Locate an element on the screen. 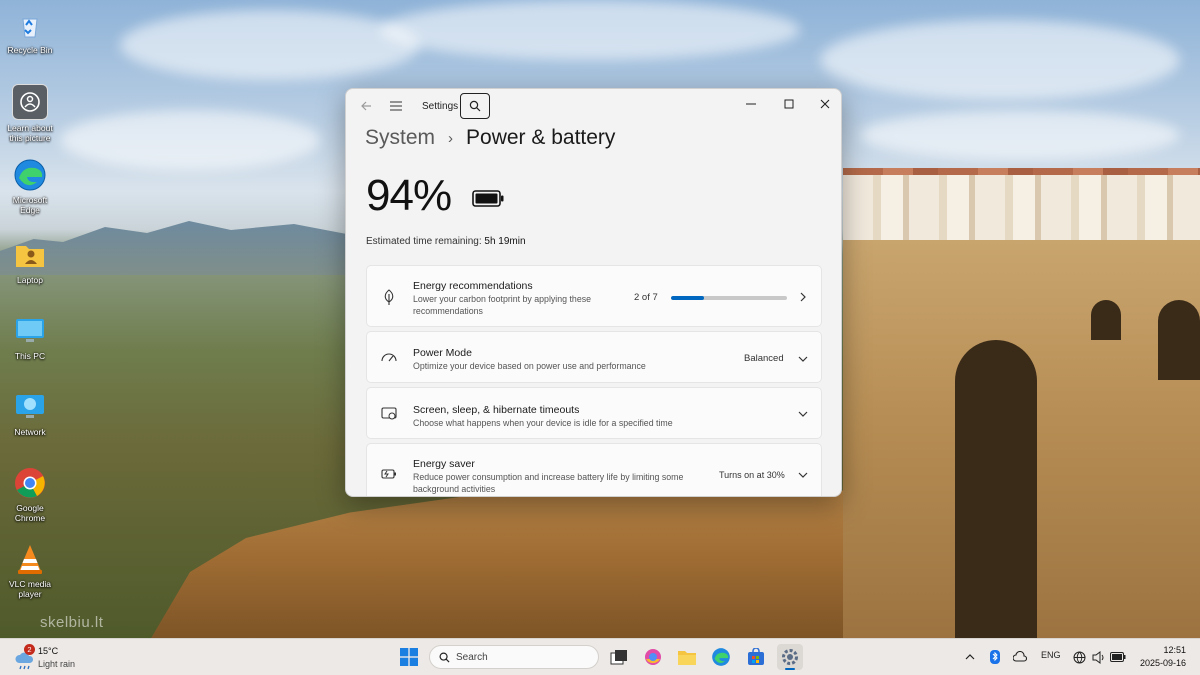  estimated-time-label: Estimated time remaining: is located at coordinates (424, 241).